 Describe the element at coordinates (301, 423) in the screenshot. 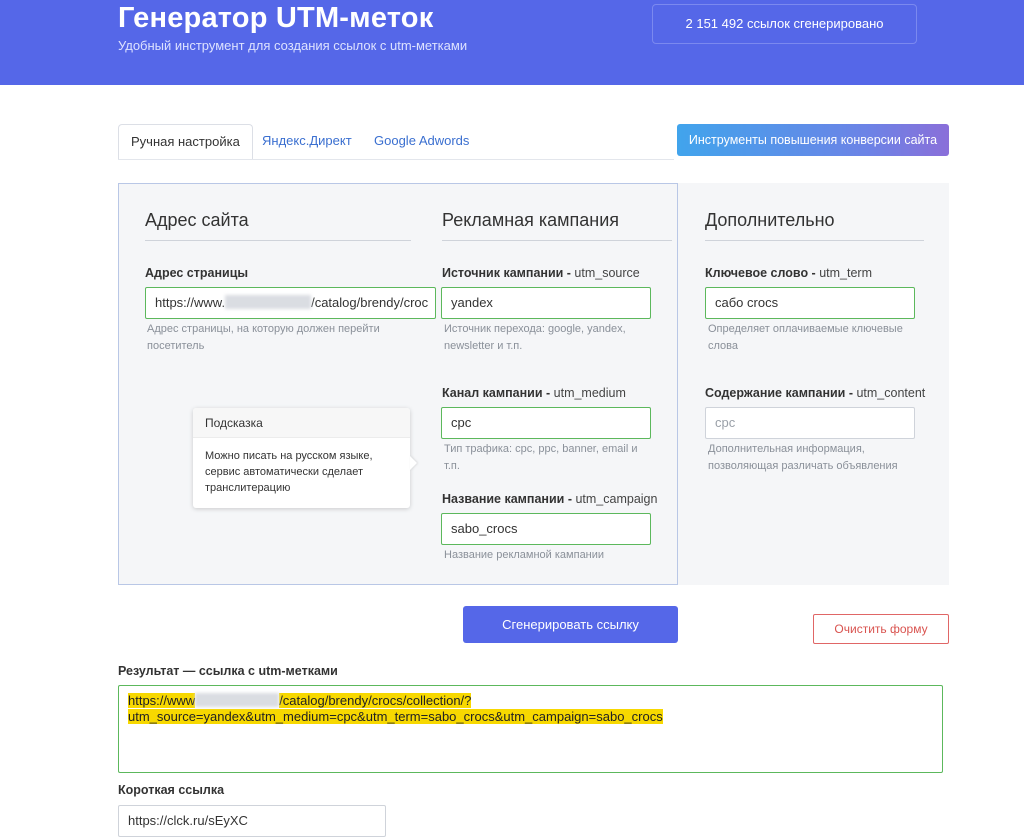

I see `tooltip-title: Подсказка` at that location.